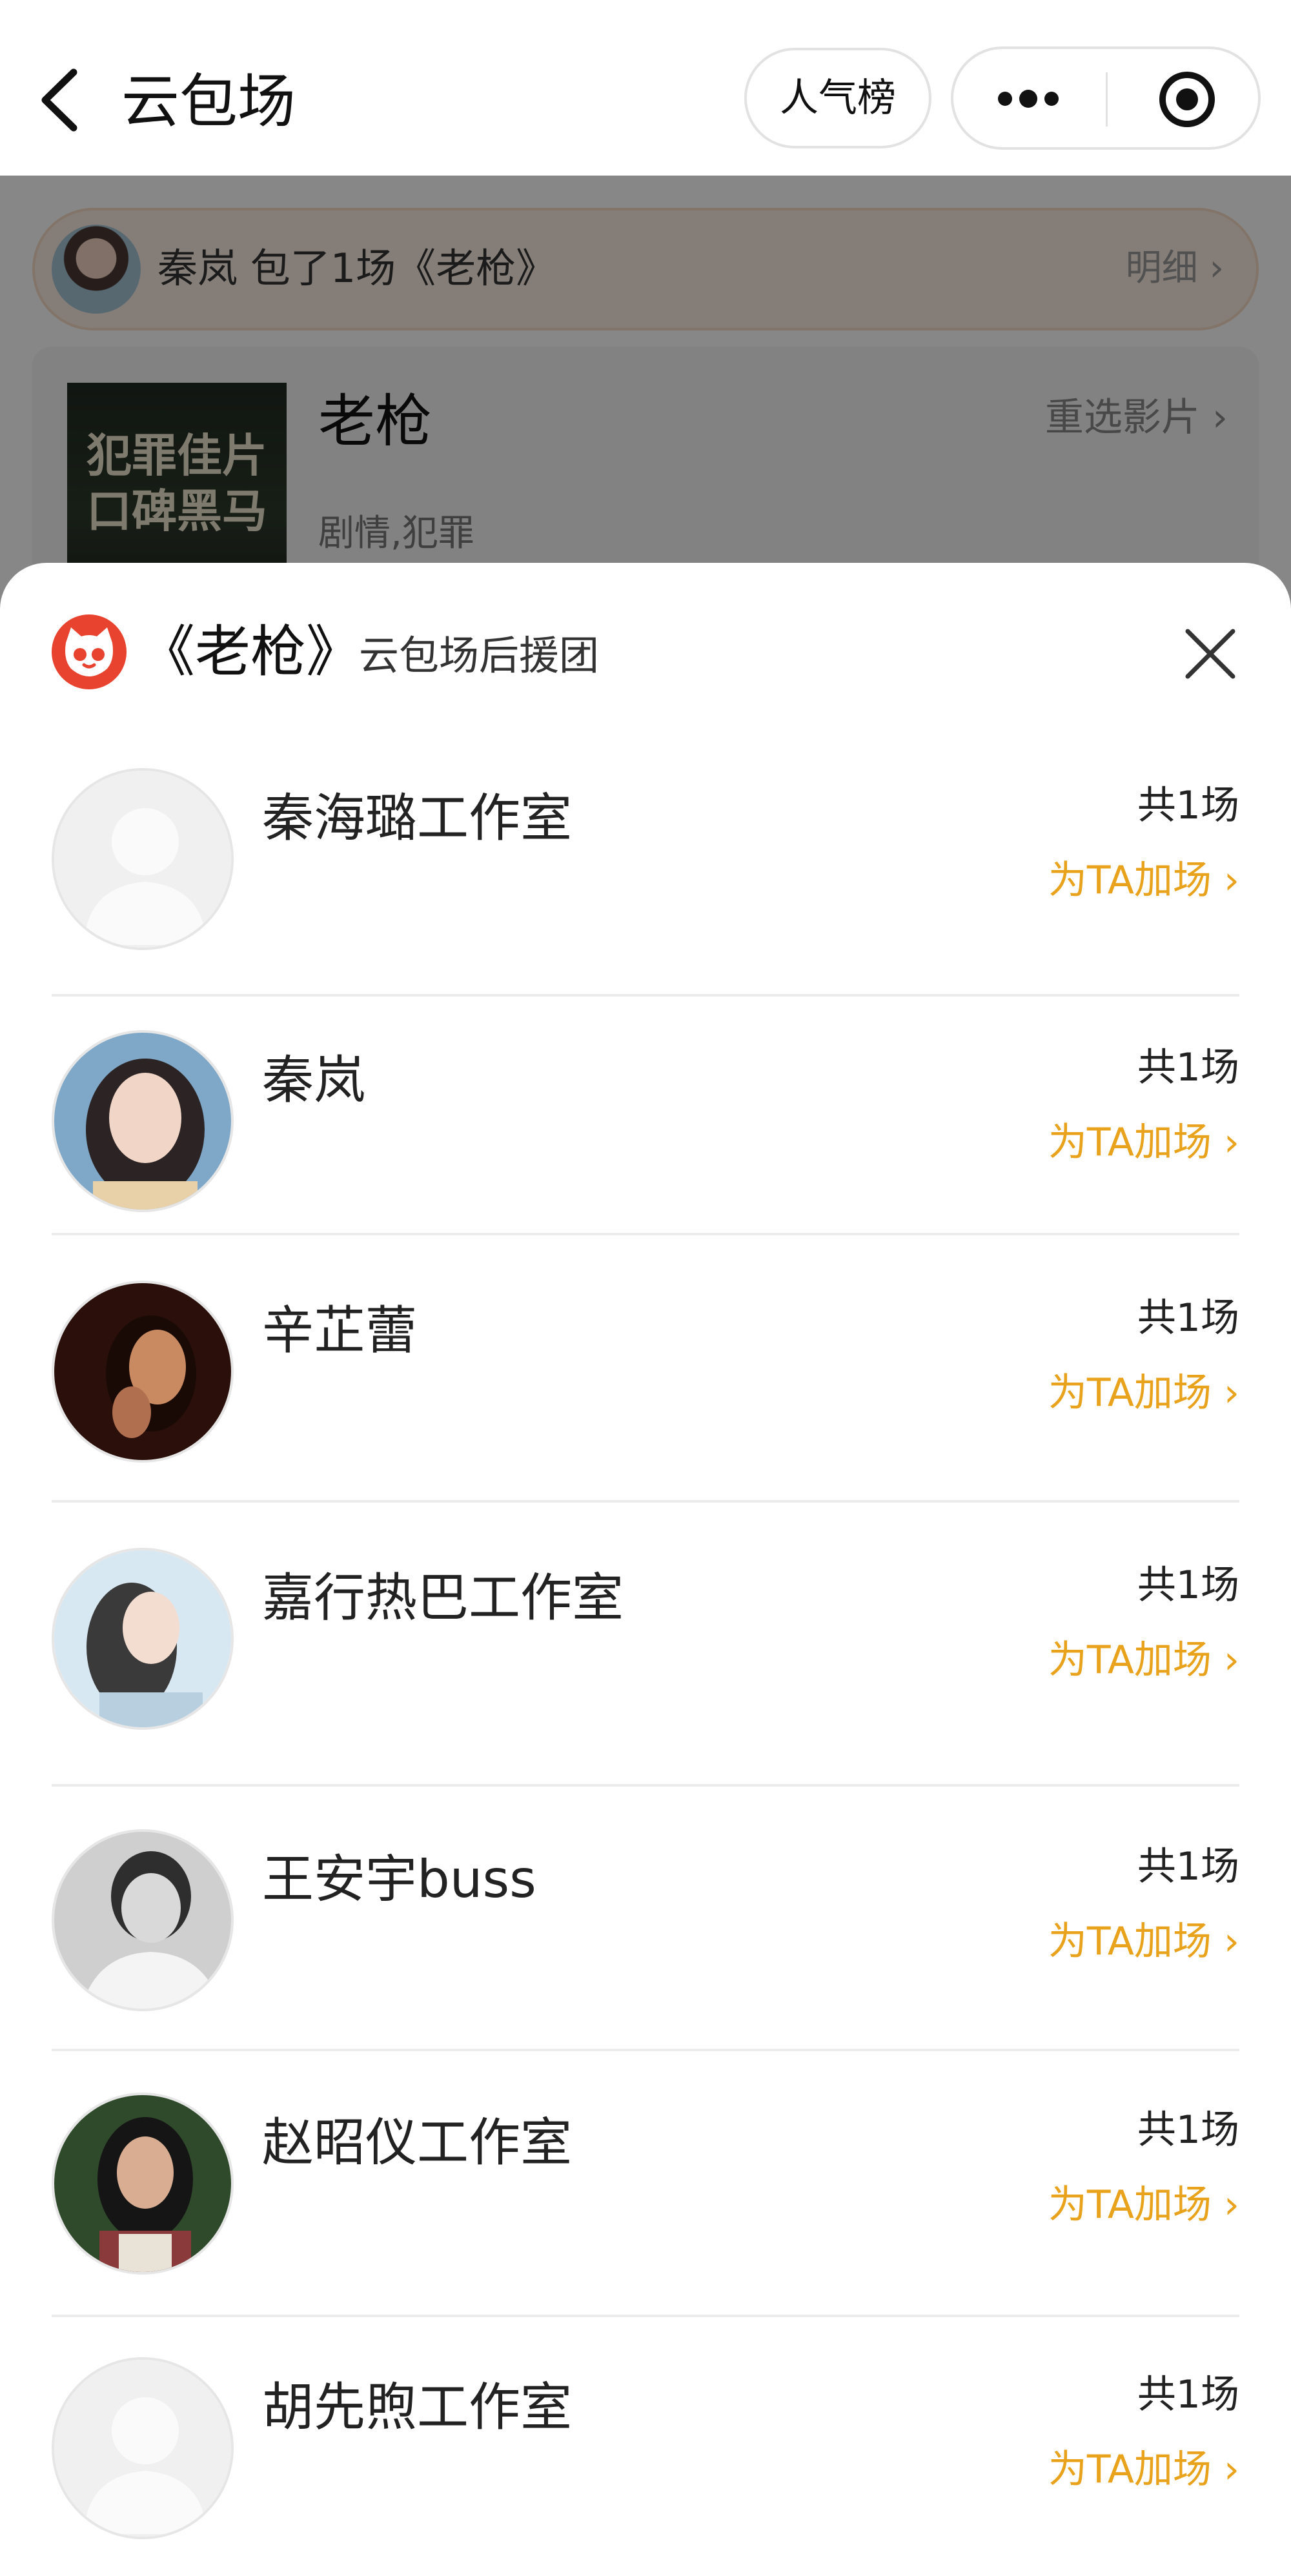  I want to click on sheet-movie-title: 《老枪》, so click(250, 652).